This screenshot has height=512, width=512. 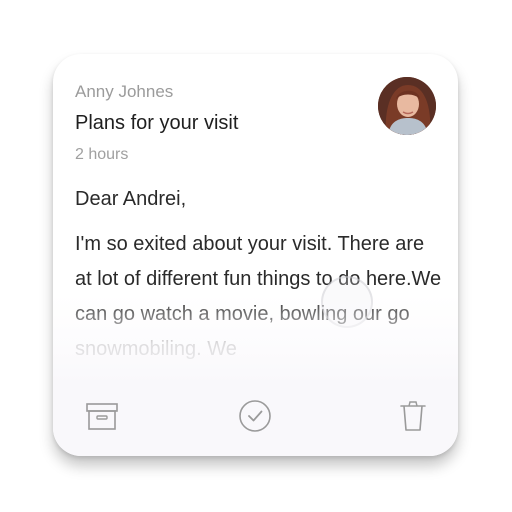 What do you see at coordinates (124, 91) in the screenshot?
I see `sender-name: Anny Johnes` at bounding box center [124, 91].